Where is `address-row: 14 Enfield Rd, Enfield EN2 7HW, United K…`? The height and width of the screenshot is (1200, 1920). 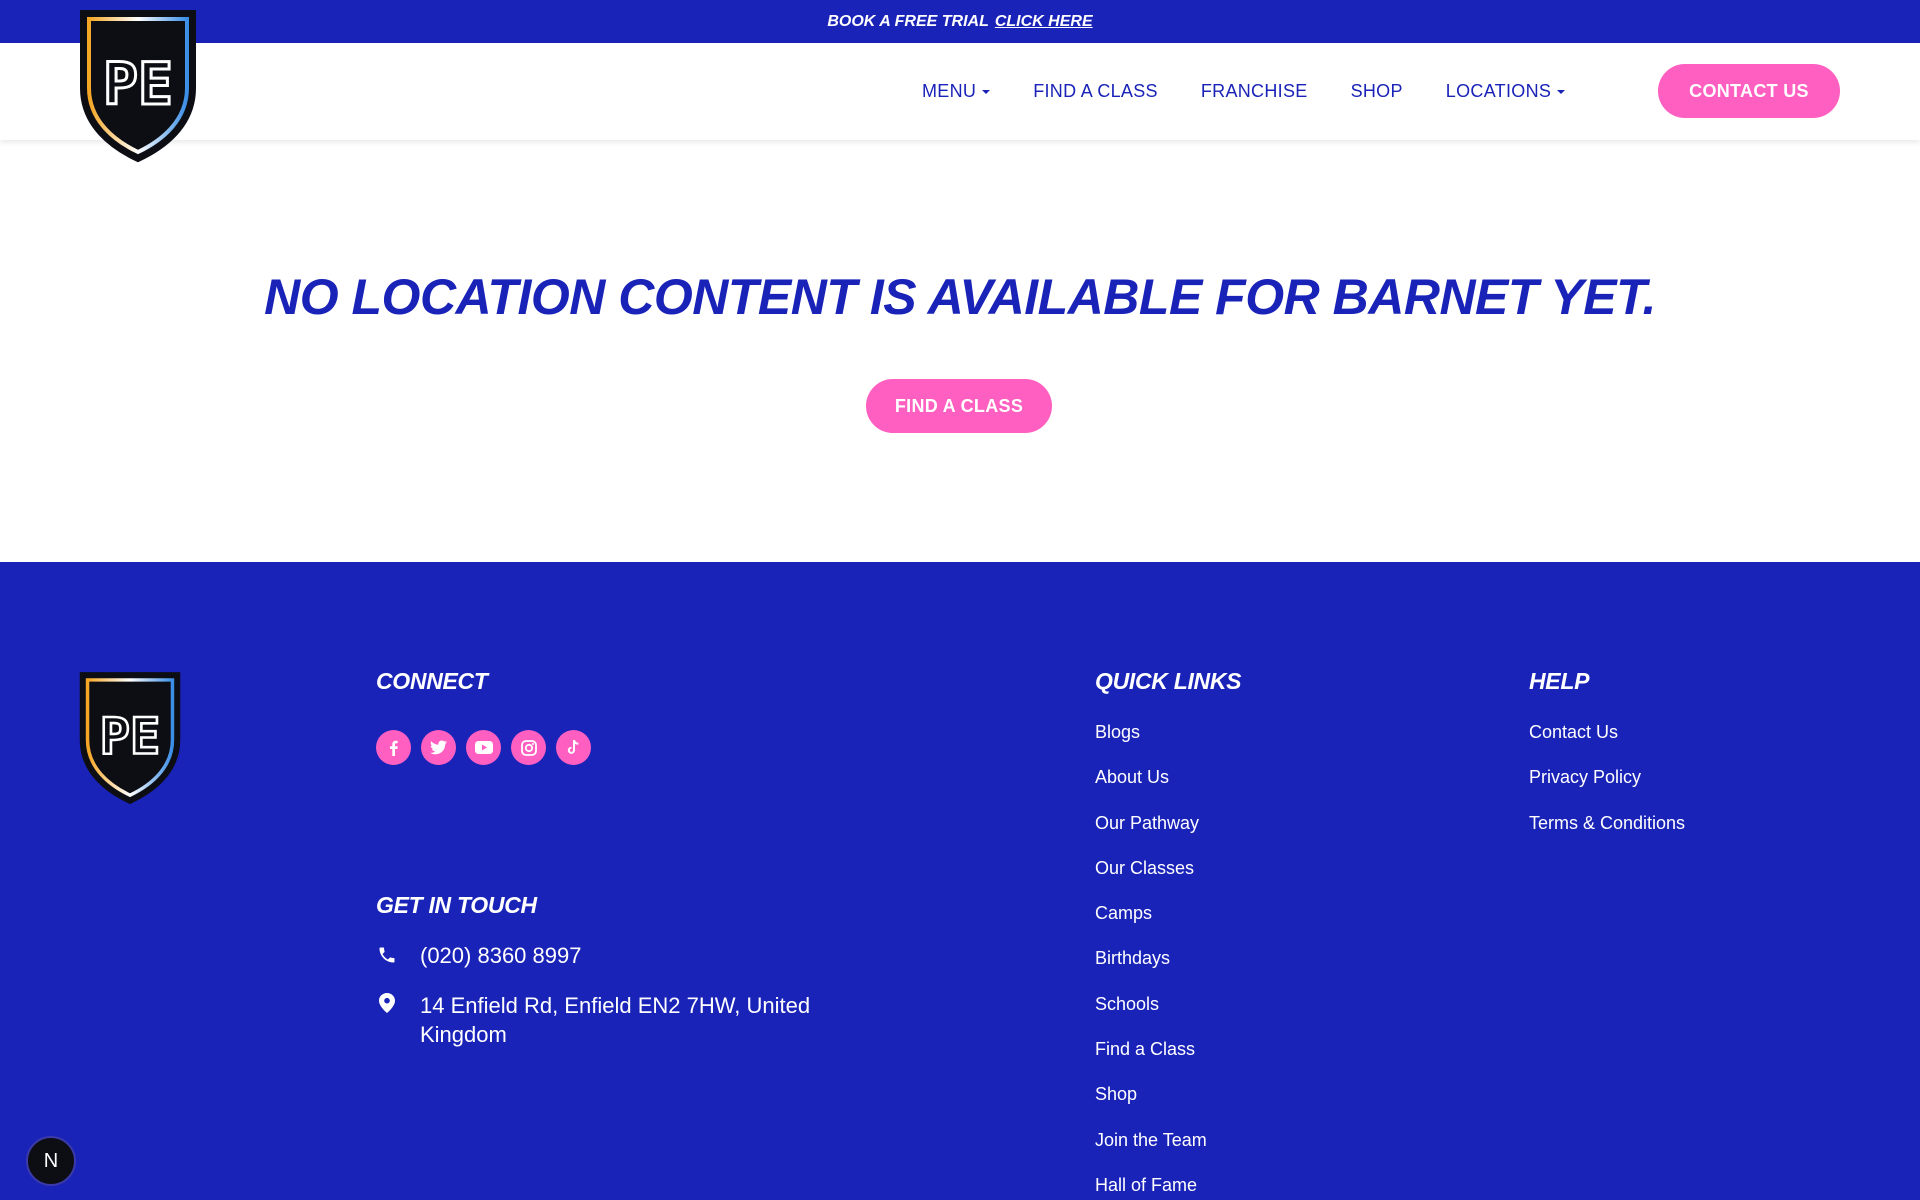 address-row: 14 Enfield Rd, Enfield EN2 7HW, United K… is located at coordinates (618, 1020).